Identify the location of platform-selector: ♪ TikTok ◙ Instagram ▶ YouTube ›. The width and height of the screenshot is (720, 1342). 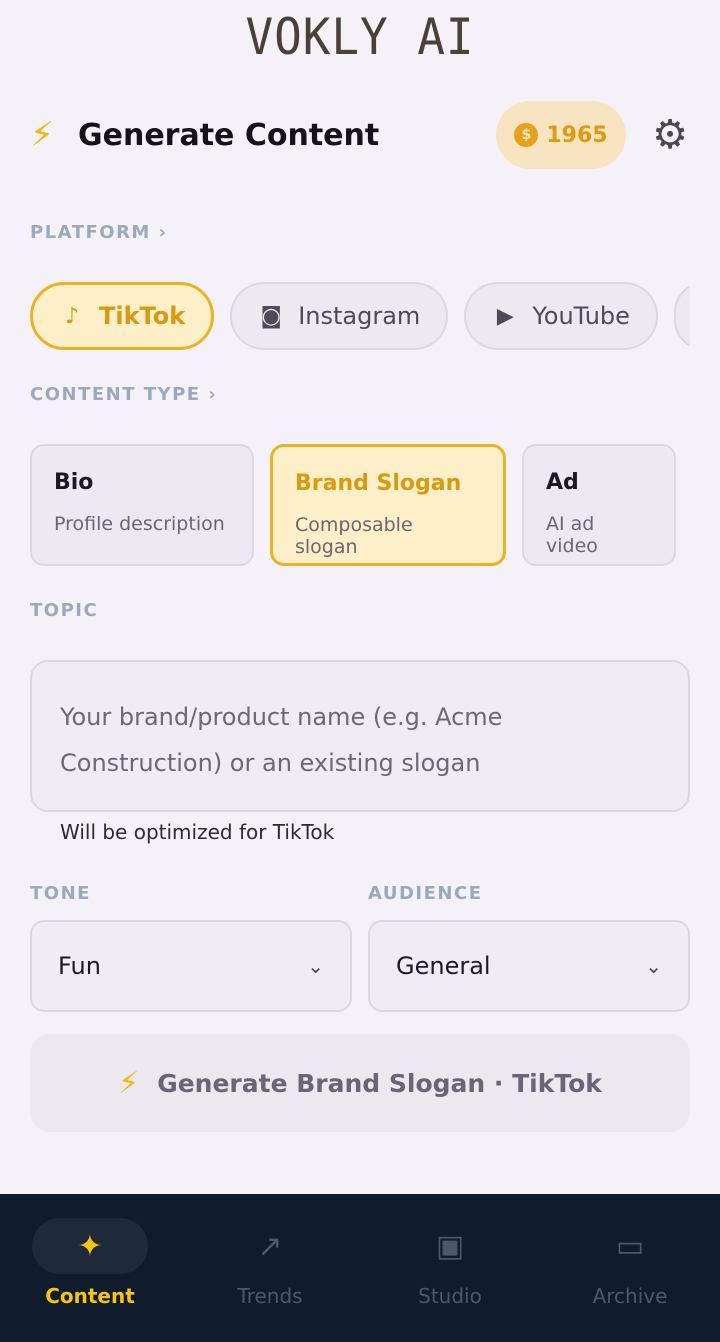
(360, 317).